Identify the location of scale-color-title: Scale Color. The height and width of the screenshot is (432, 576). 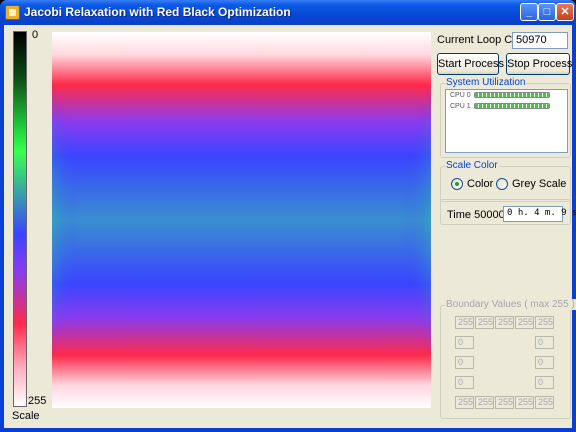
(472, 165).